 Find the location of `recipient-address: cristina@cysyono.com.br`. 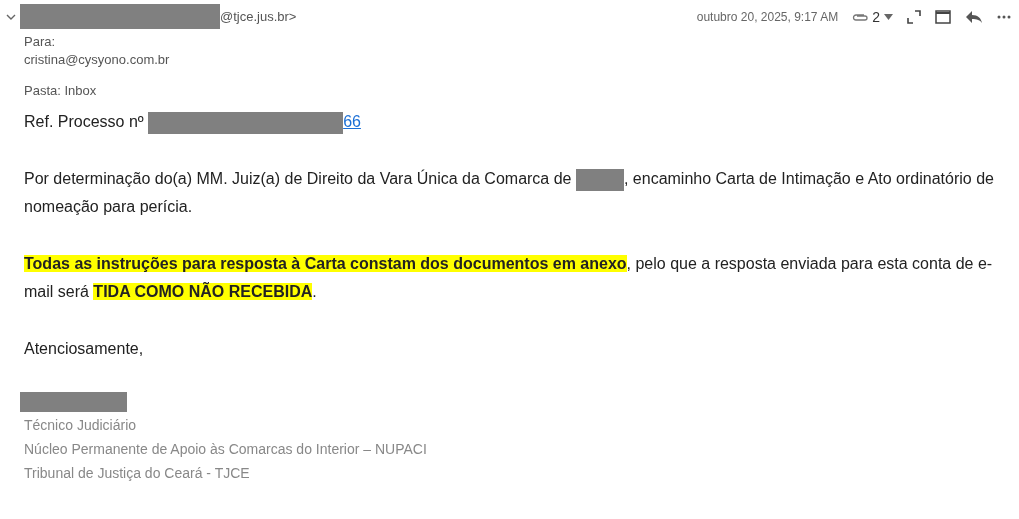

recipient-address: cristina@cysyono.com.br is located at coordinates (97, 60).